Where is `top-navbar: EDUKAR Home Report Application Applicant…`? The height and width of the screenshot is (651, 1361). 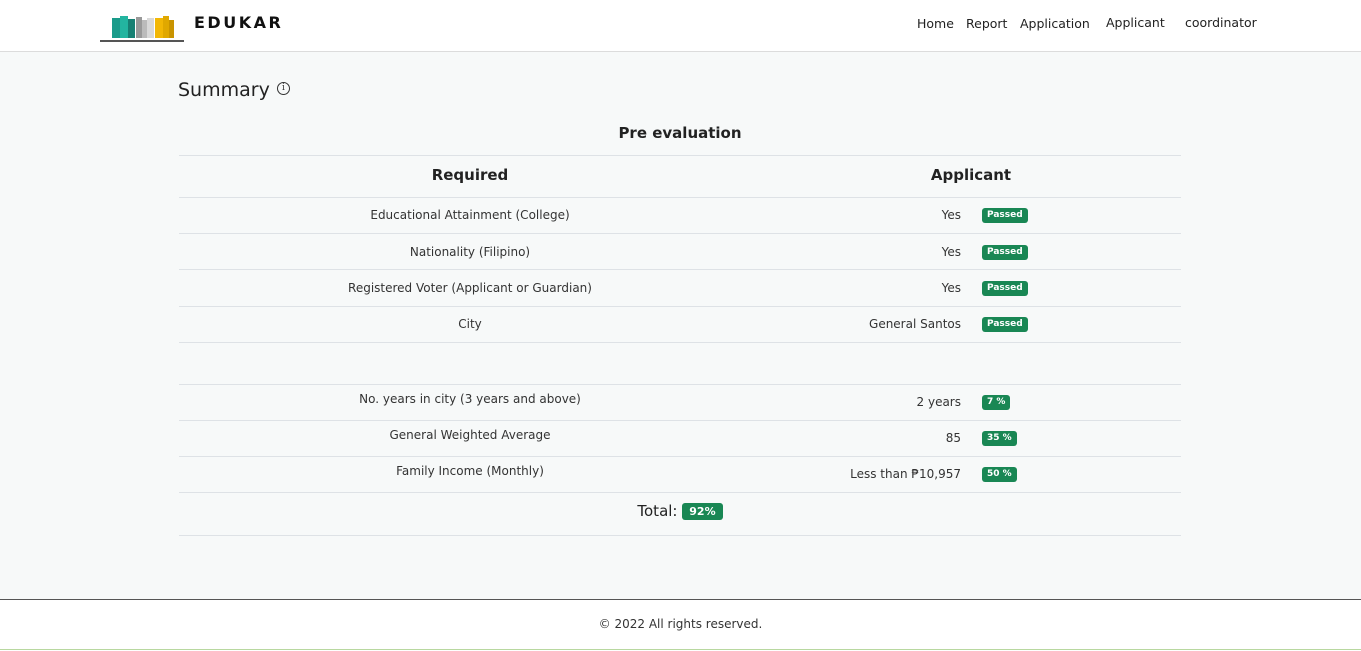 top-navbar: EDUKAR Home Report Application Applicant… is located at coordinates (680, 26).